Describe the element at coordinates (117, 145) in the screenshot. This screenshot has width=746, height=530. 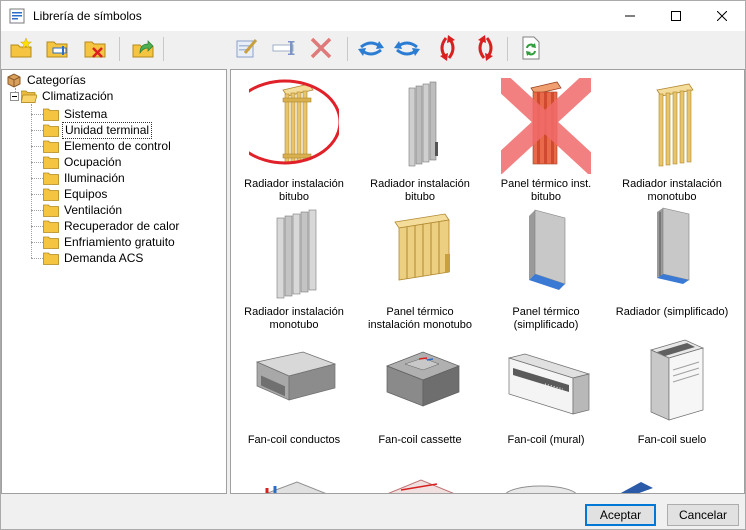
I see `tree-label: Elemento de control` at that location.